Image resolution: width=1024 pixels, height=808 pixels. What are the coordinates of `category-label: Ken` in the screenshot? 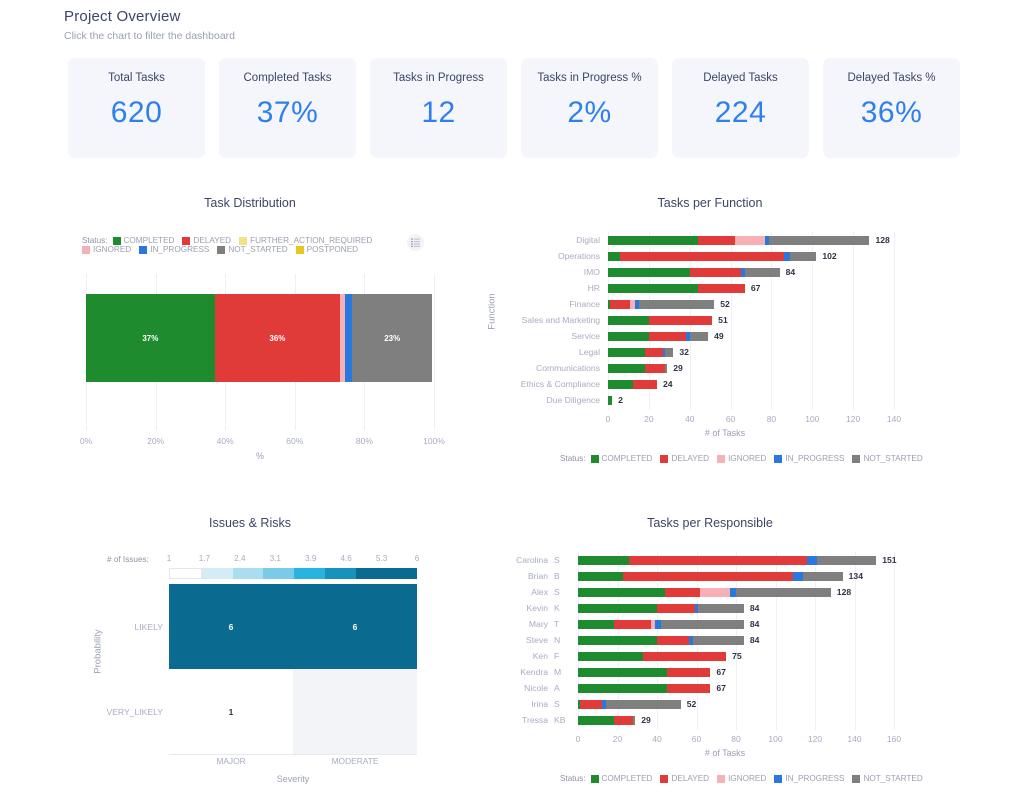 It's located at (524, 656).